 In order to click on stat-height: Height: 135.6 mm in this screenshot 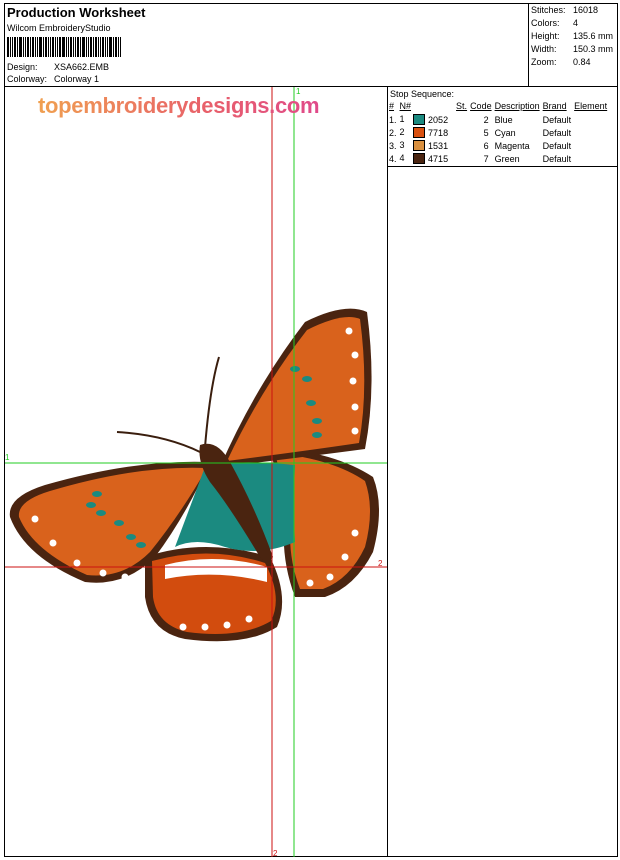, I will do `click(572, 36)`.